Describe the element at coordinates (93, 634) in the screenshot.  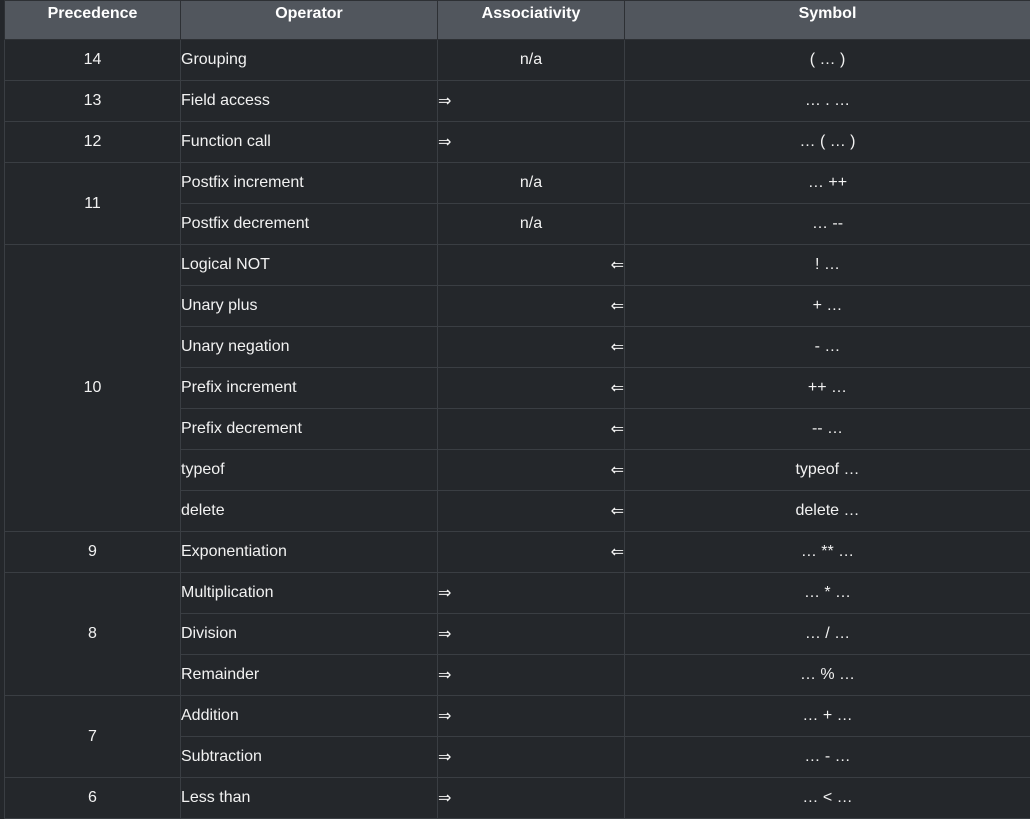
I see `precedence-cell: 8` at that location.